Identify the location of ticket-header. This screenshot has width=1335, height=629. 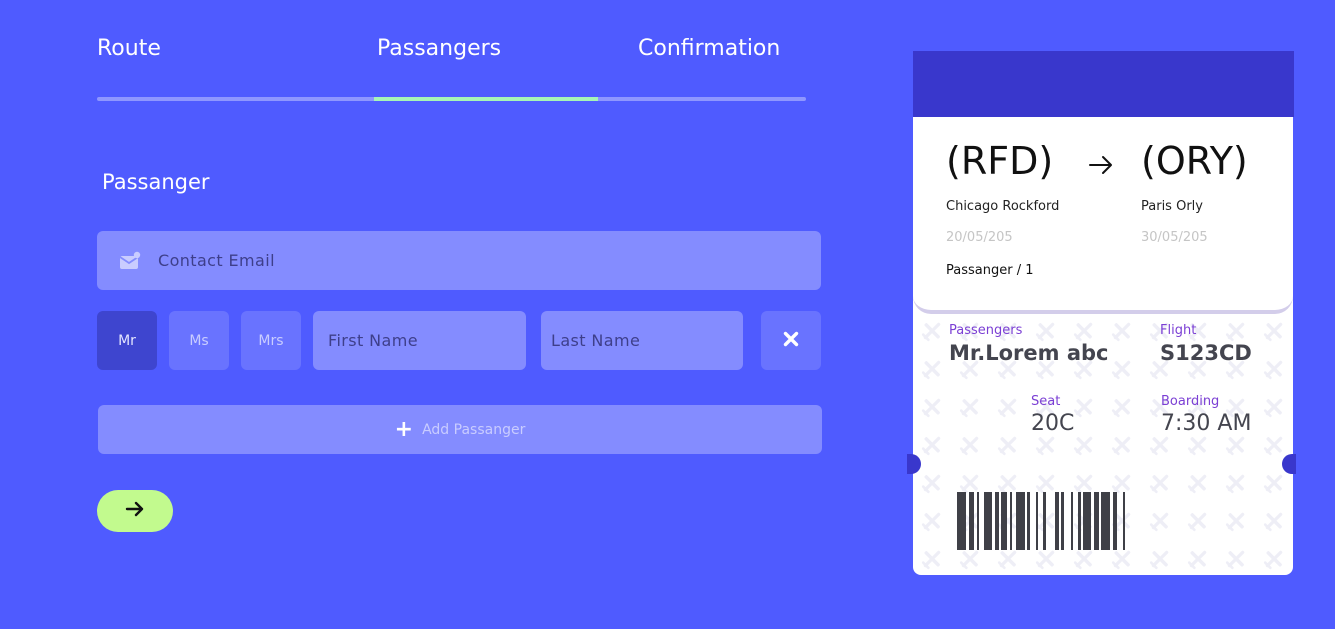
(1103, 84).